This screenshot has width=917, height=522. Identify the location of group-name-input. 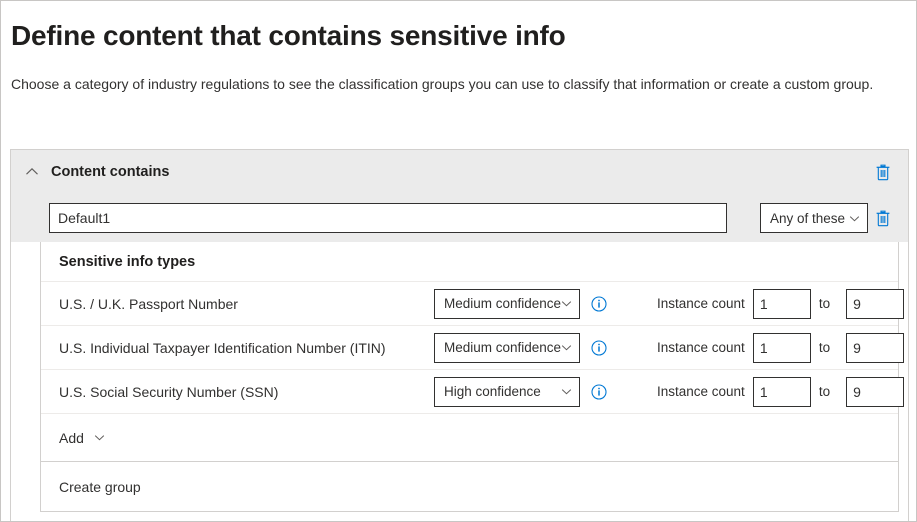
(388, 218).